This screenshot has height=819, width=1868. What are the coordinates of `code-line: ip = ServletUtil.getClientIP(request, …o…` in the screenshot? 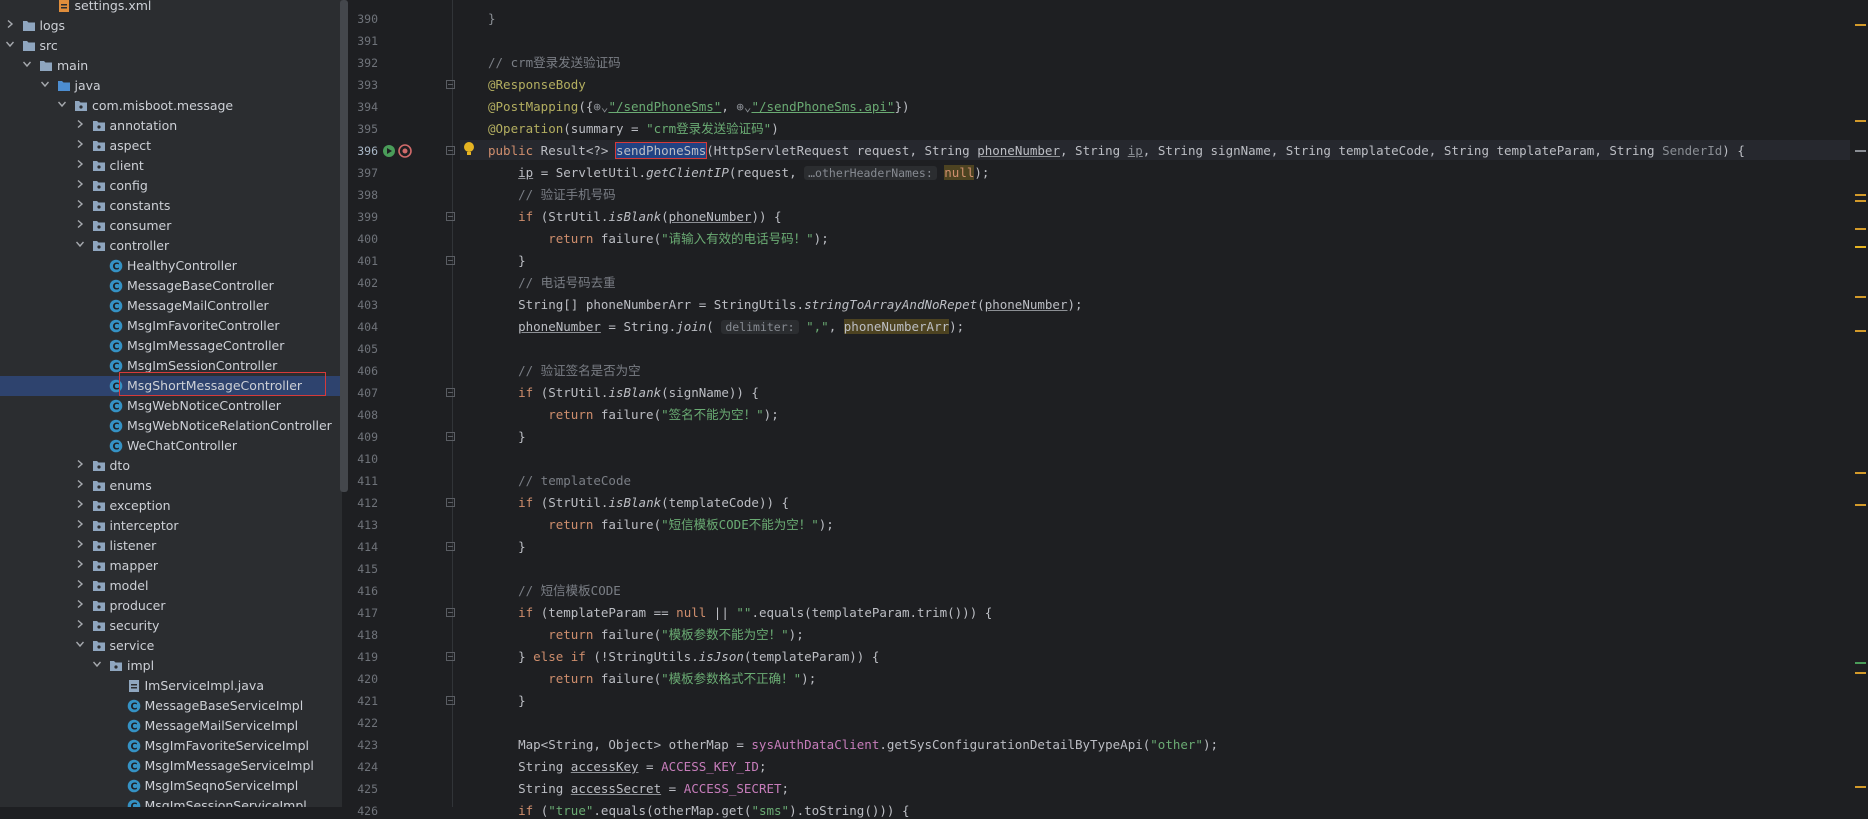 It's located at (738, 173).